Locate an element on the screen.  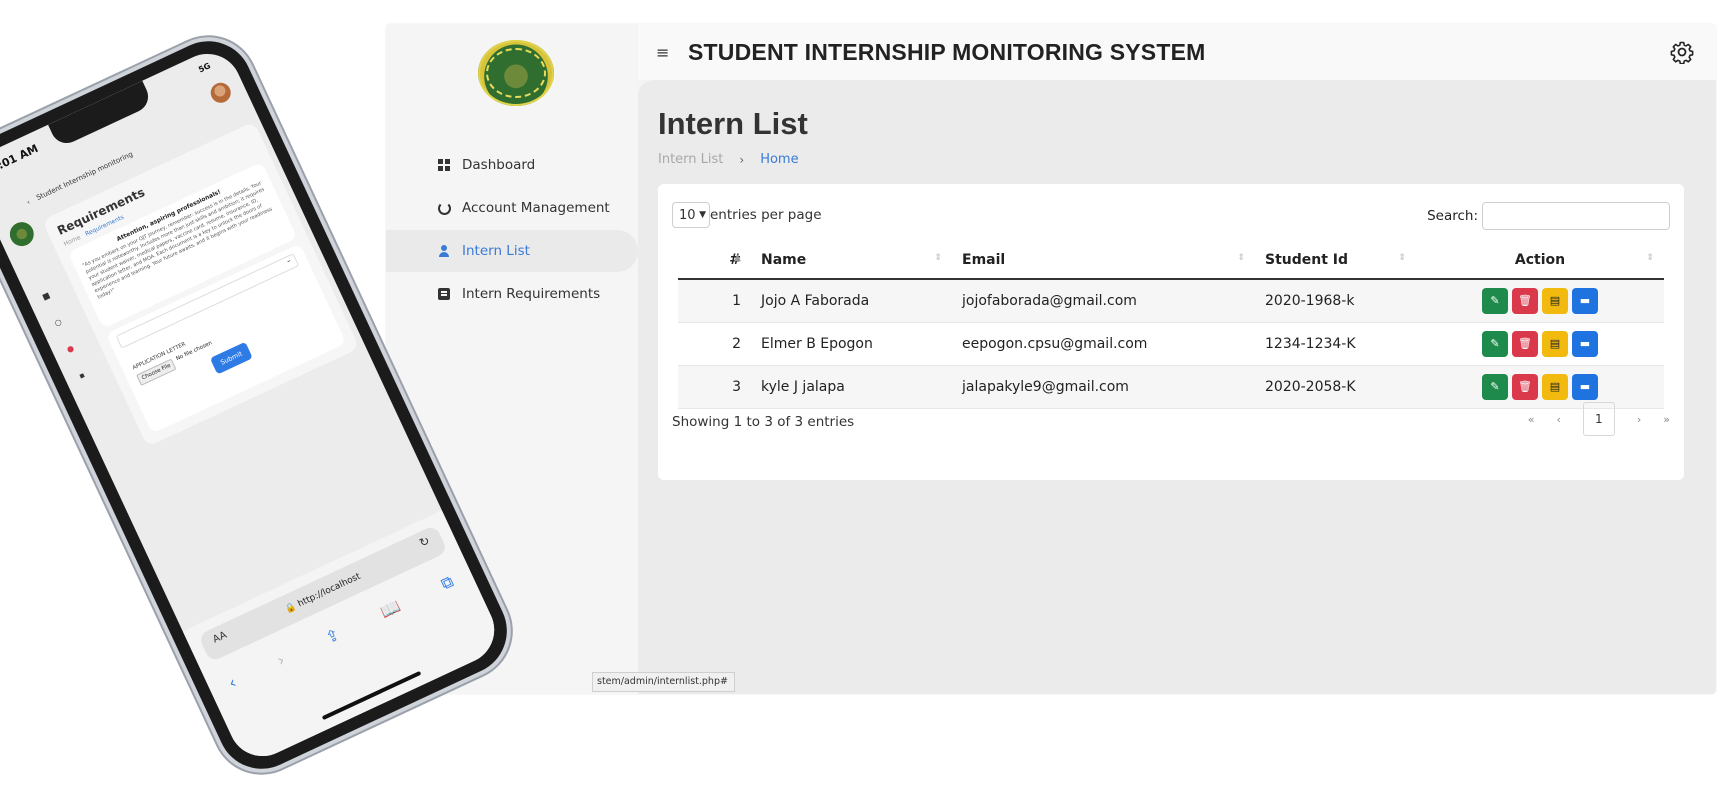
sidebar-item-label: Dashboard is located at coordinates (499, 165).